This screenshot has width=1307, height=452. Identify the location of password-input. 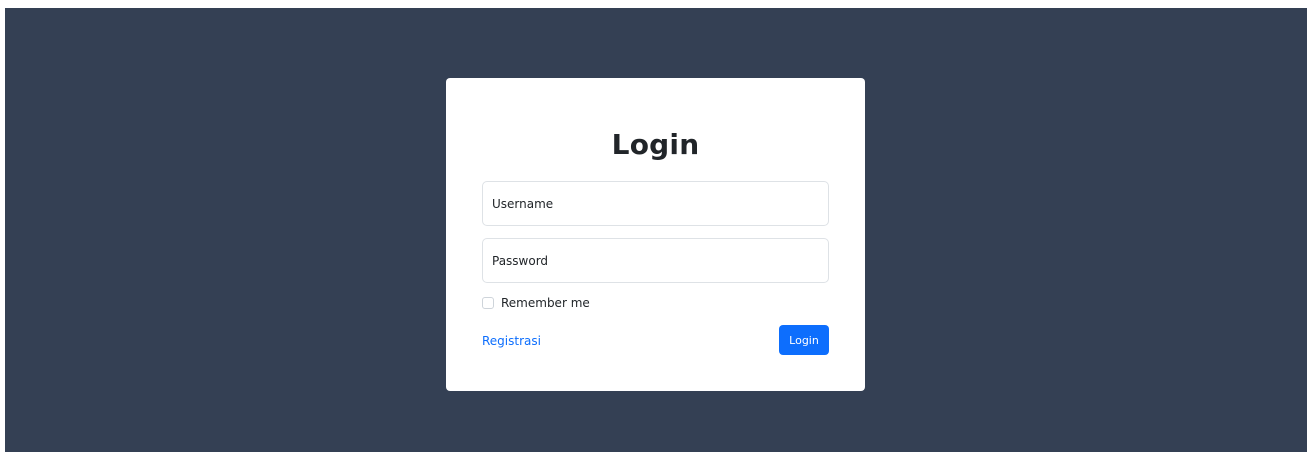
(655, 260).